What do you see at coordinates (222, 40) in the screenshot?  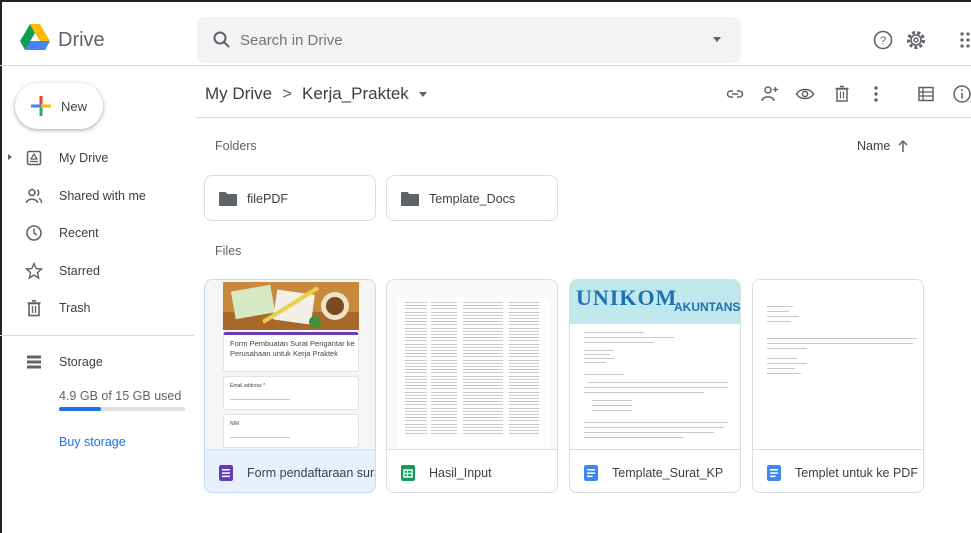 I see `search-icon` at bounding box center [222, 40].